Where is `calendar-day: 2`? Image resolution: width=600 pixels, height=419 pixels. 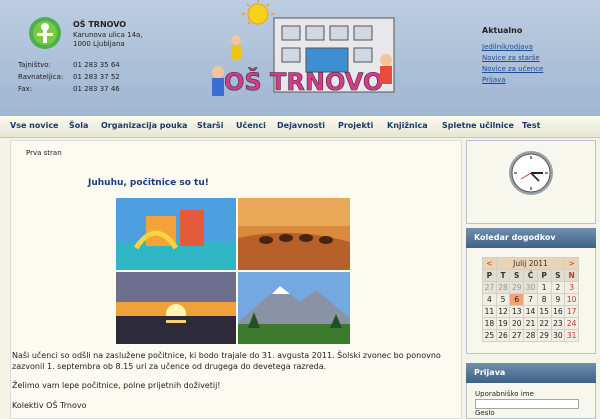
calendar-day: 2 is located at coordinates (558, 287).